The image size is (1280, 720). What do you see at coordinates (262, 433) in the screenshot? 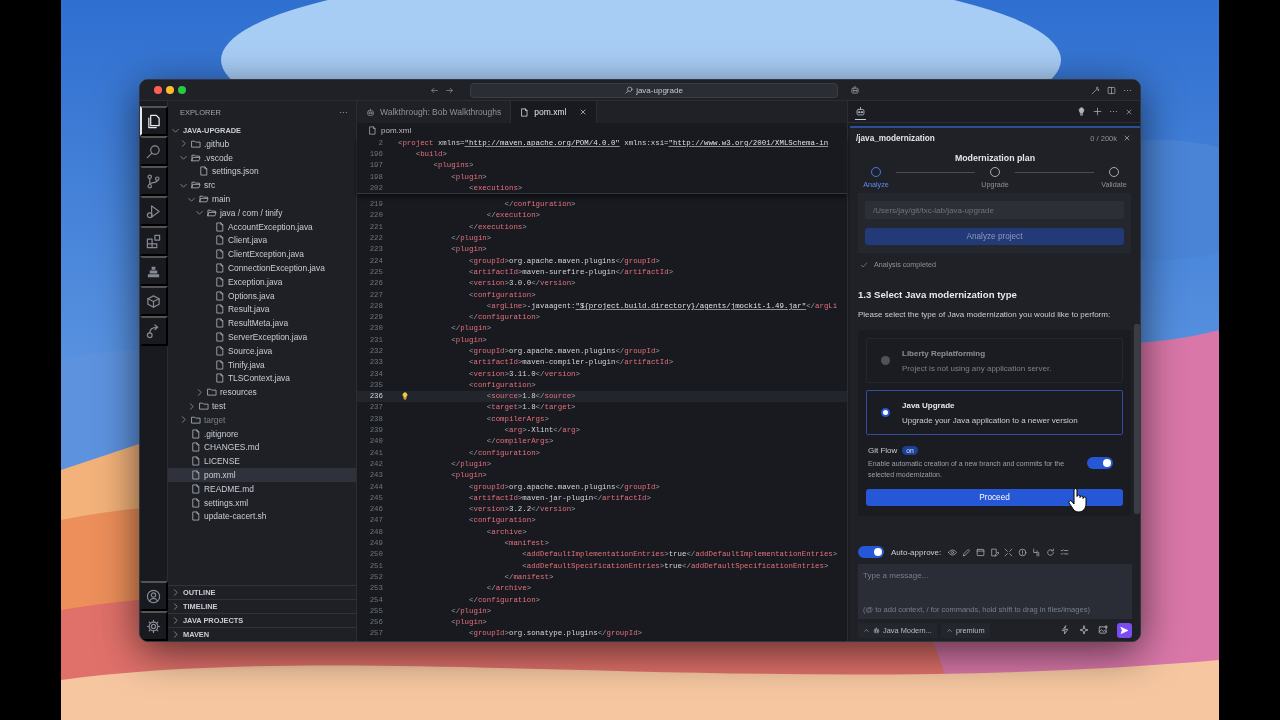
I see `tree-item: .gitignore` at bounding box center [262, 433].